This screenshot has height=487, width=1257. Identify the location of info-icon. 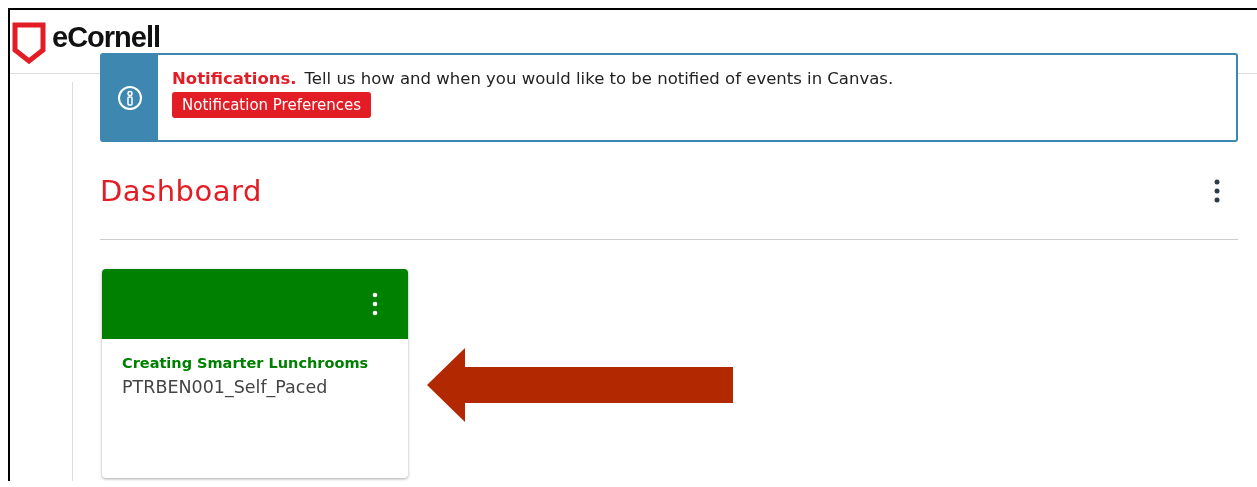
(130, 97).